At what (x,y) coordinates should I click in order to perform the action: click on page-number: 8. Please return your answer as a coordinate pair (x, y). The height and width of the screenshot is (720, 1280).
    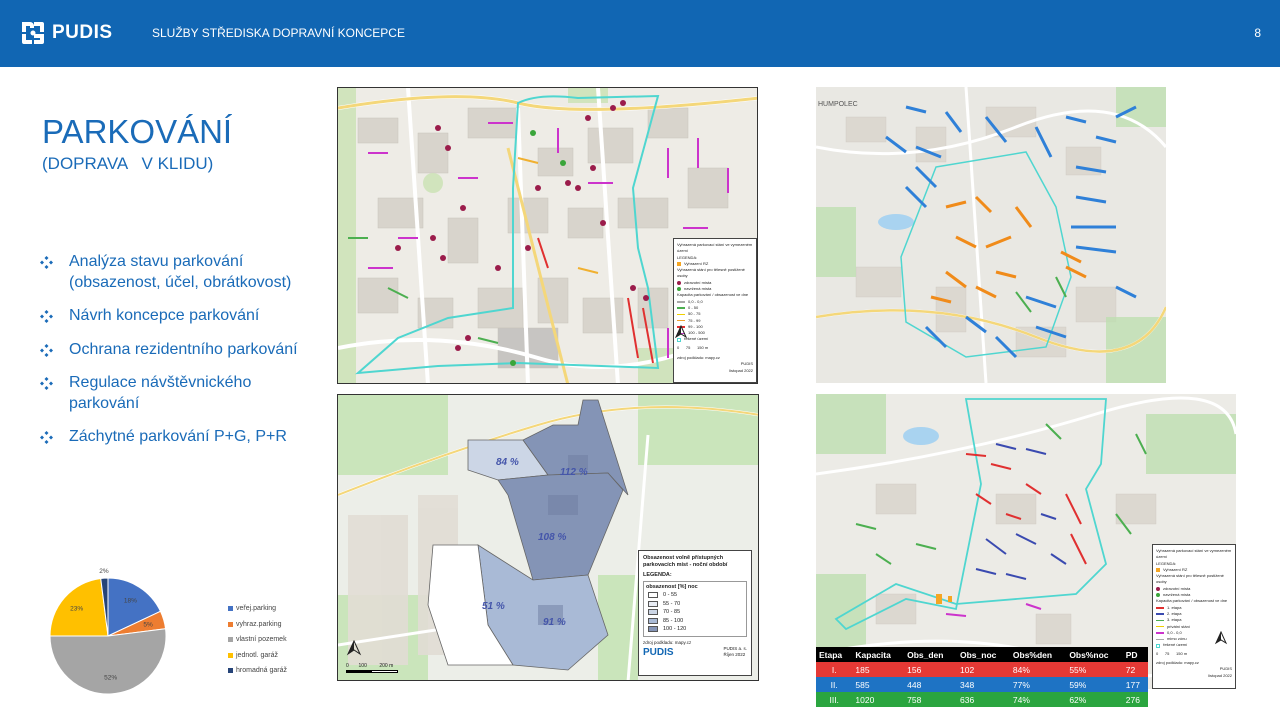
    Looking at the image, I should click on (1257, 33).